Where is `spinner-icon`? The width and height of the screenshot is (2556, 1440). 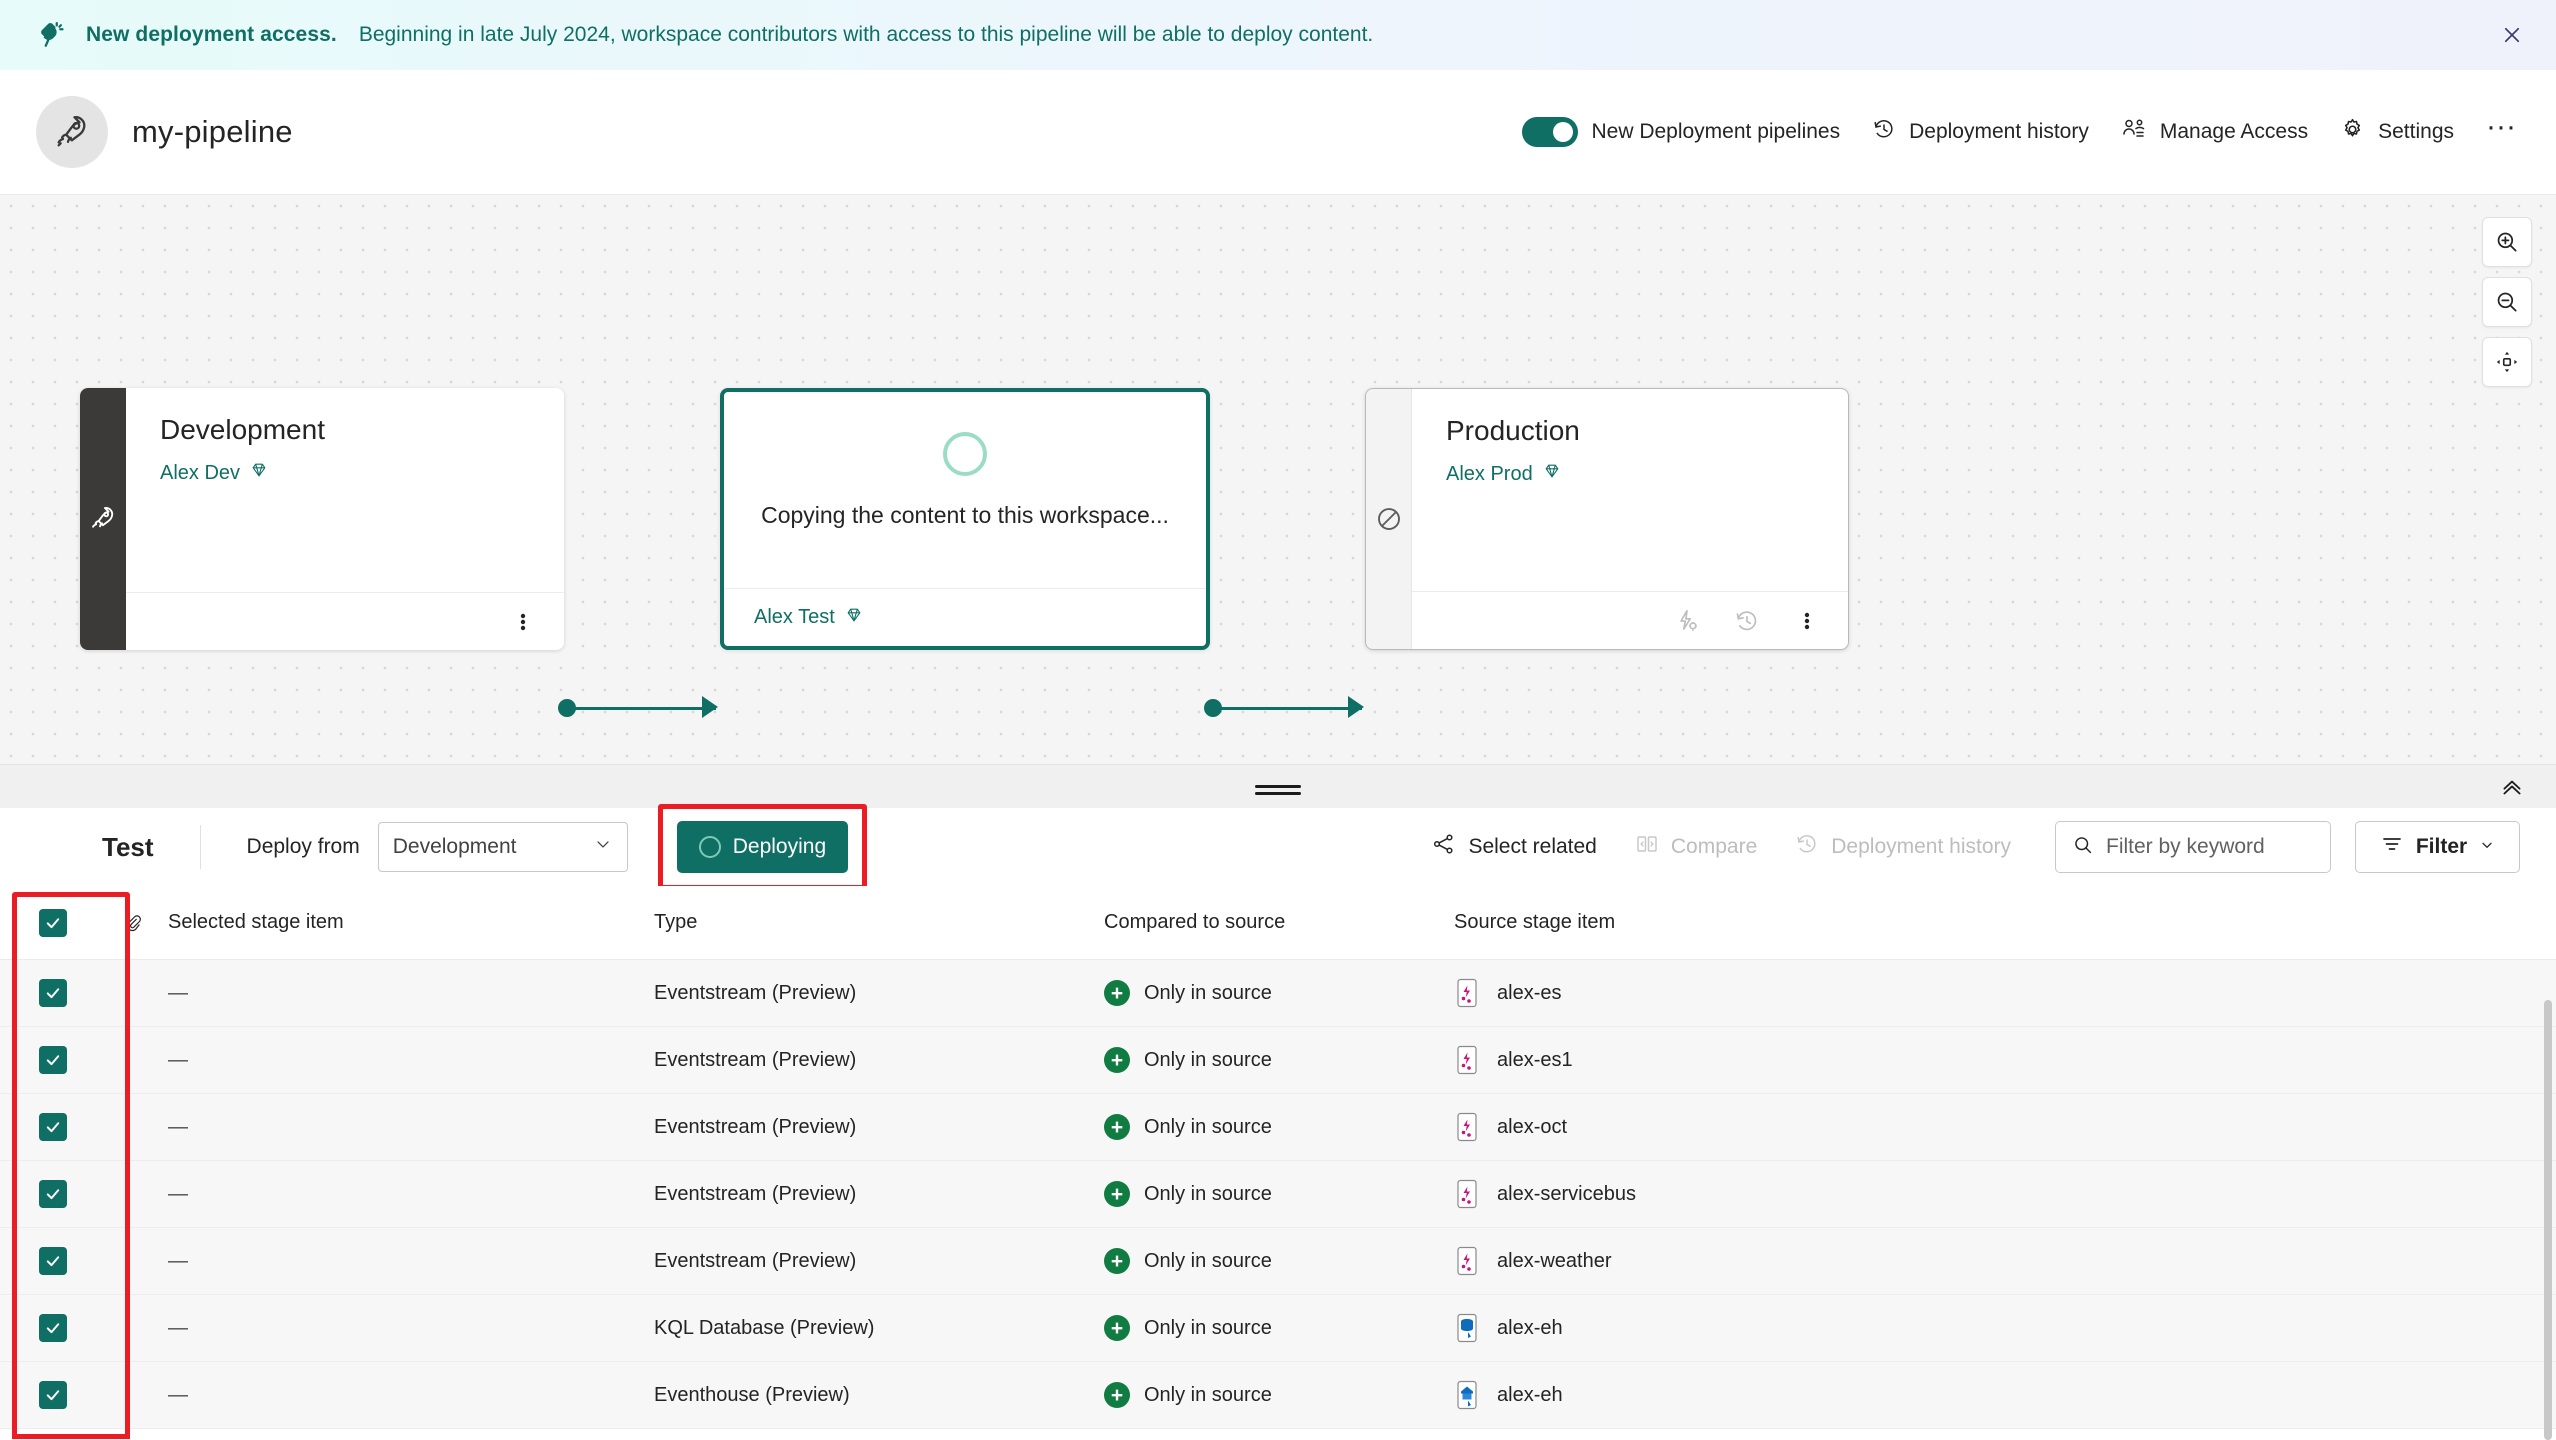
spinner-icon is located at coordinates (965, 454).